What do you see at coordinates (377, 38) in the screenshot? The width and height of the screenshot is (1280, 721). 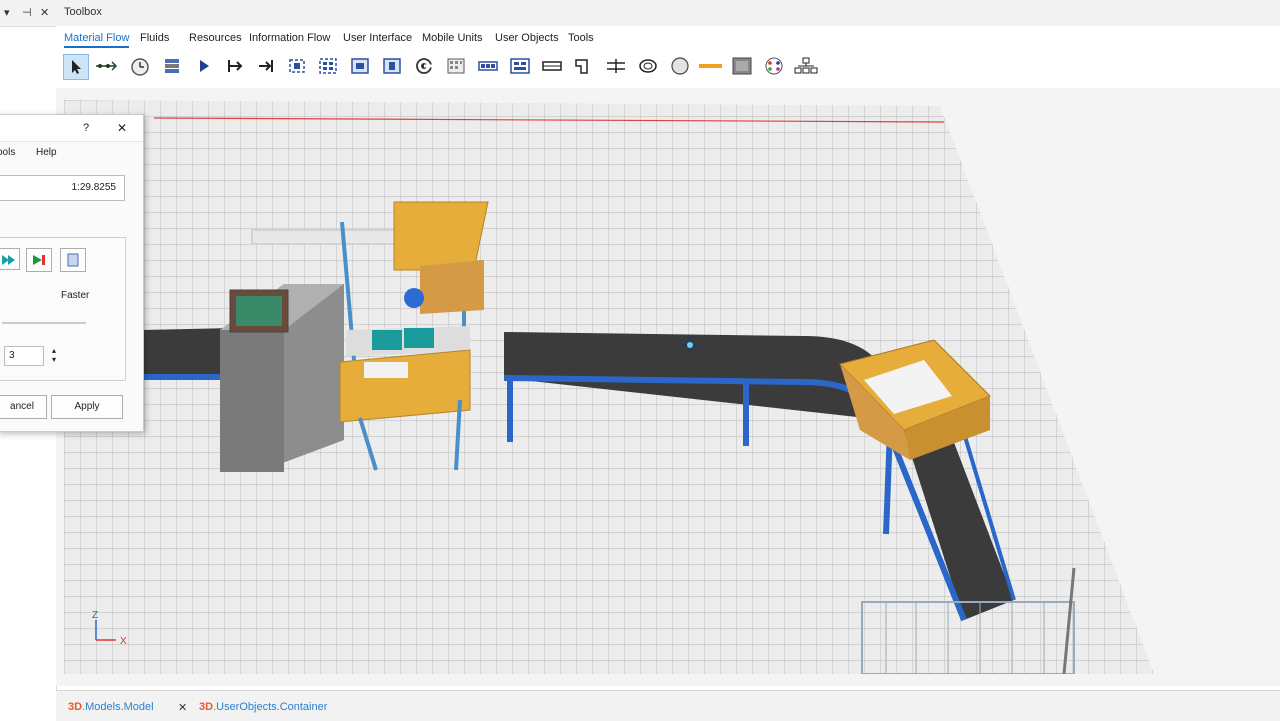 I see `tab-user-interface: User Interface` at bounding box center [377, 38].